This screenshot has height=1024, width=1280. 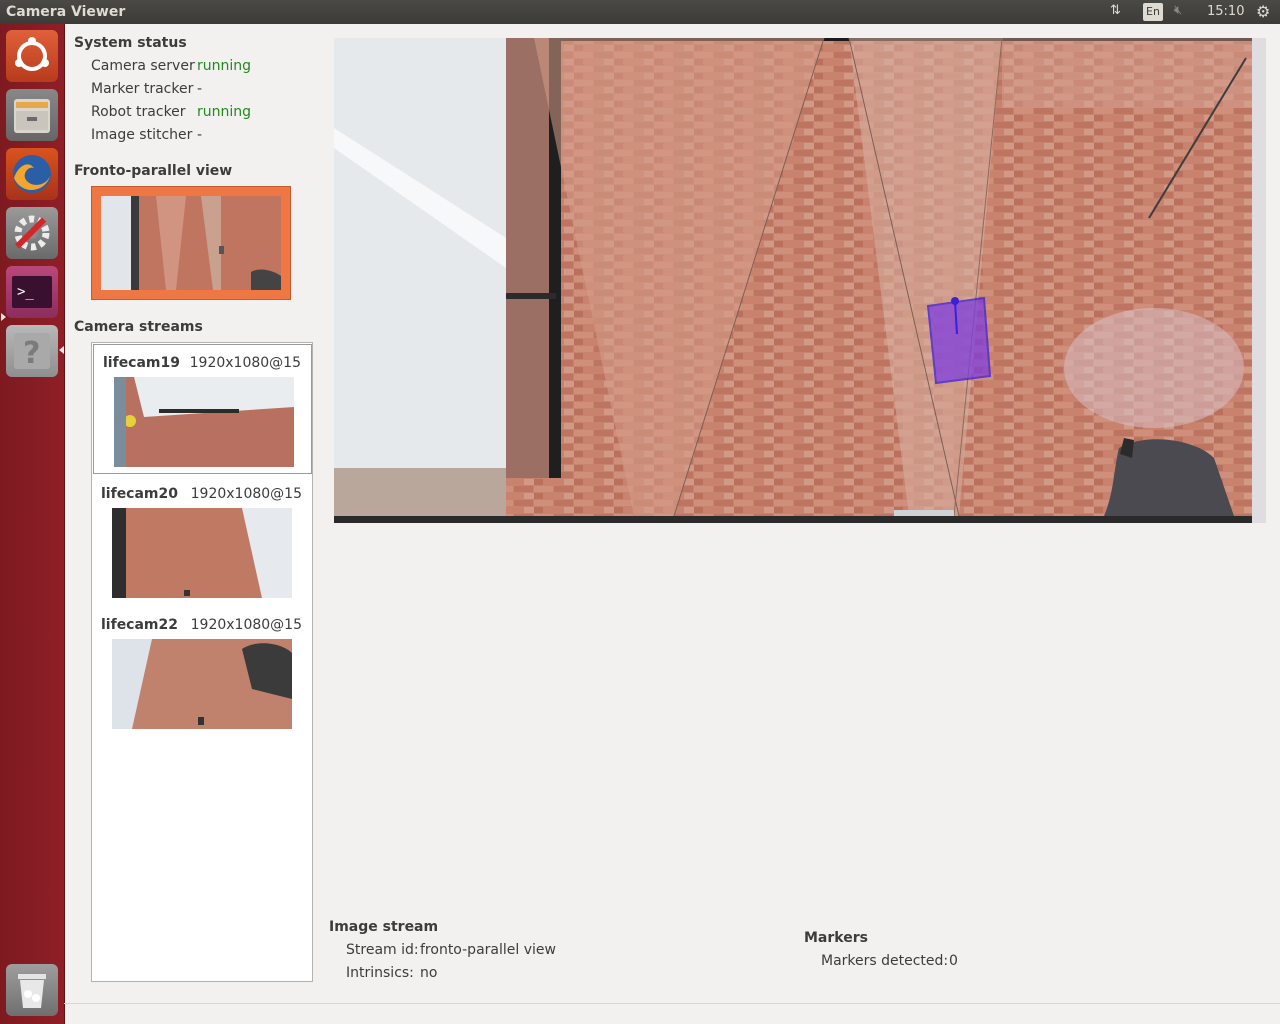 What do you see at coordinates (61, 350) in the screenshot?
I see `focused-indicator` at bounding box center [61, 350].